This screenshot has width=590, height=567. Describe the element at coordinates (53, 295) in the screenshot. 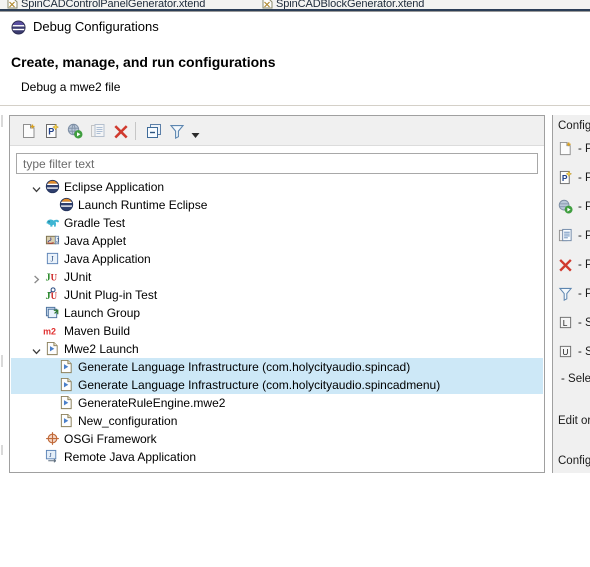

I see `junit-plugin-icon: J U` at that location.